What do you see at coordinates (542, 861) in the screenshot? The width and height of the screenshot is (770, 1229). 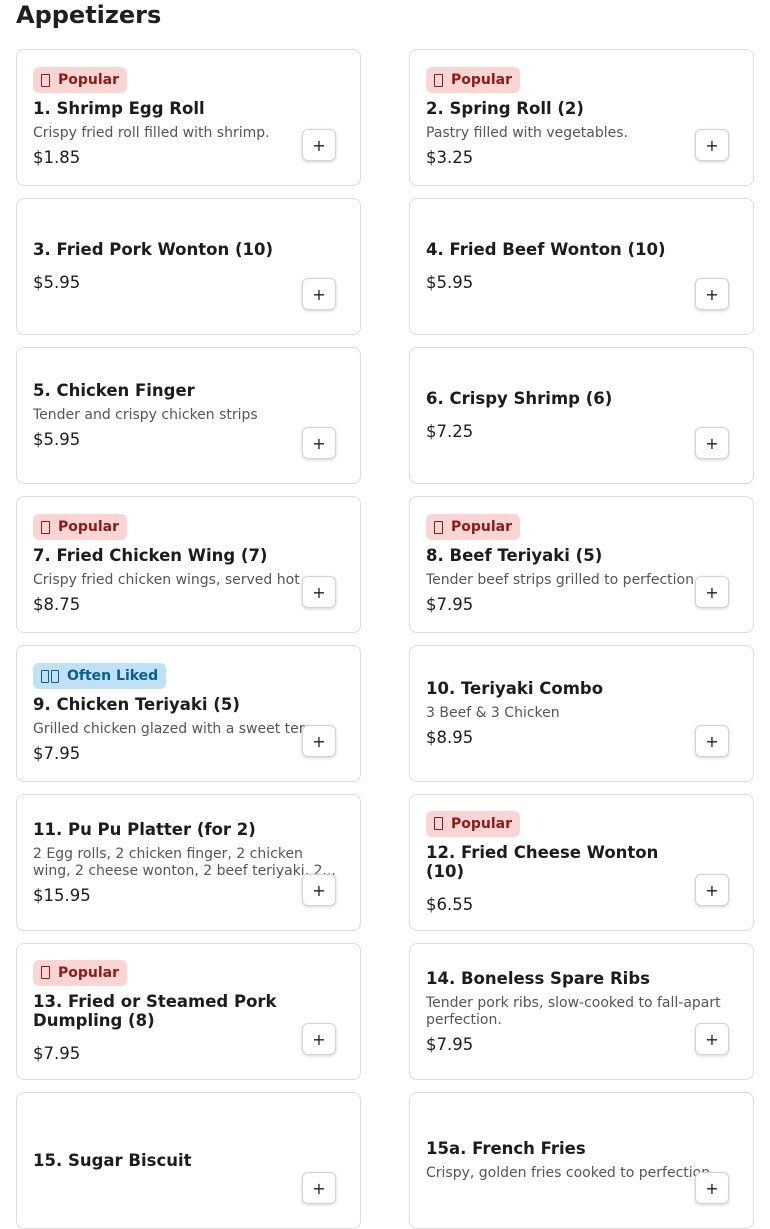 I see `menu-item-name: 12. Fried Cheese Wonton (10)` at bounding box center [542, 861].